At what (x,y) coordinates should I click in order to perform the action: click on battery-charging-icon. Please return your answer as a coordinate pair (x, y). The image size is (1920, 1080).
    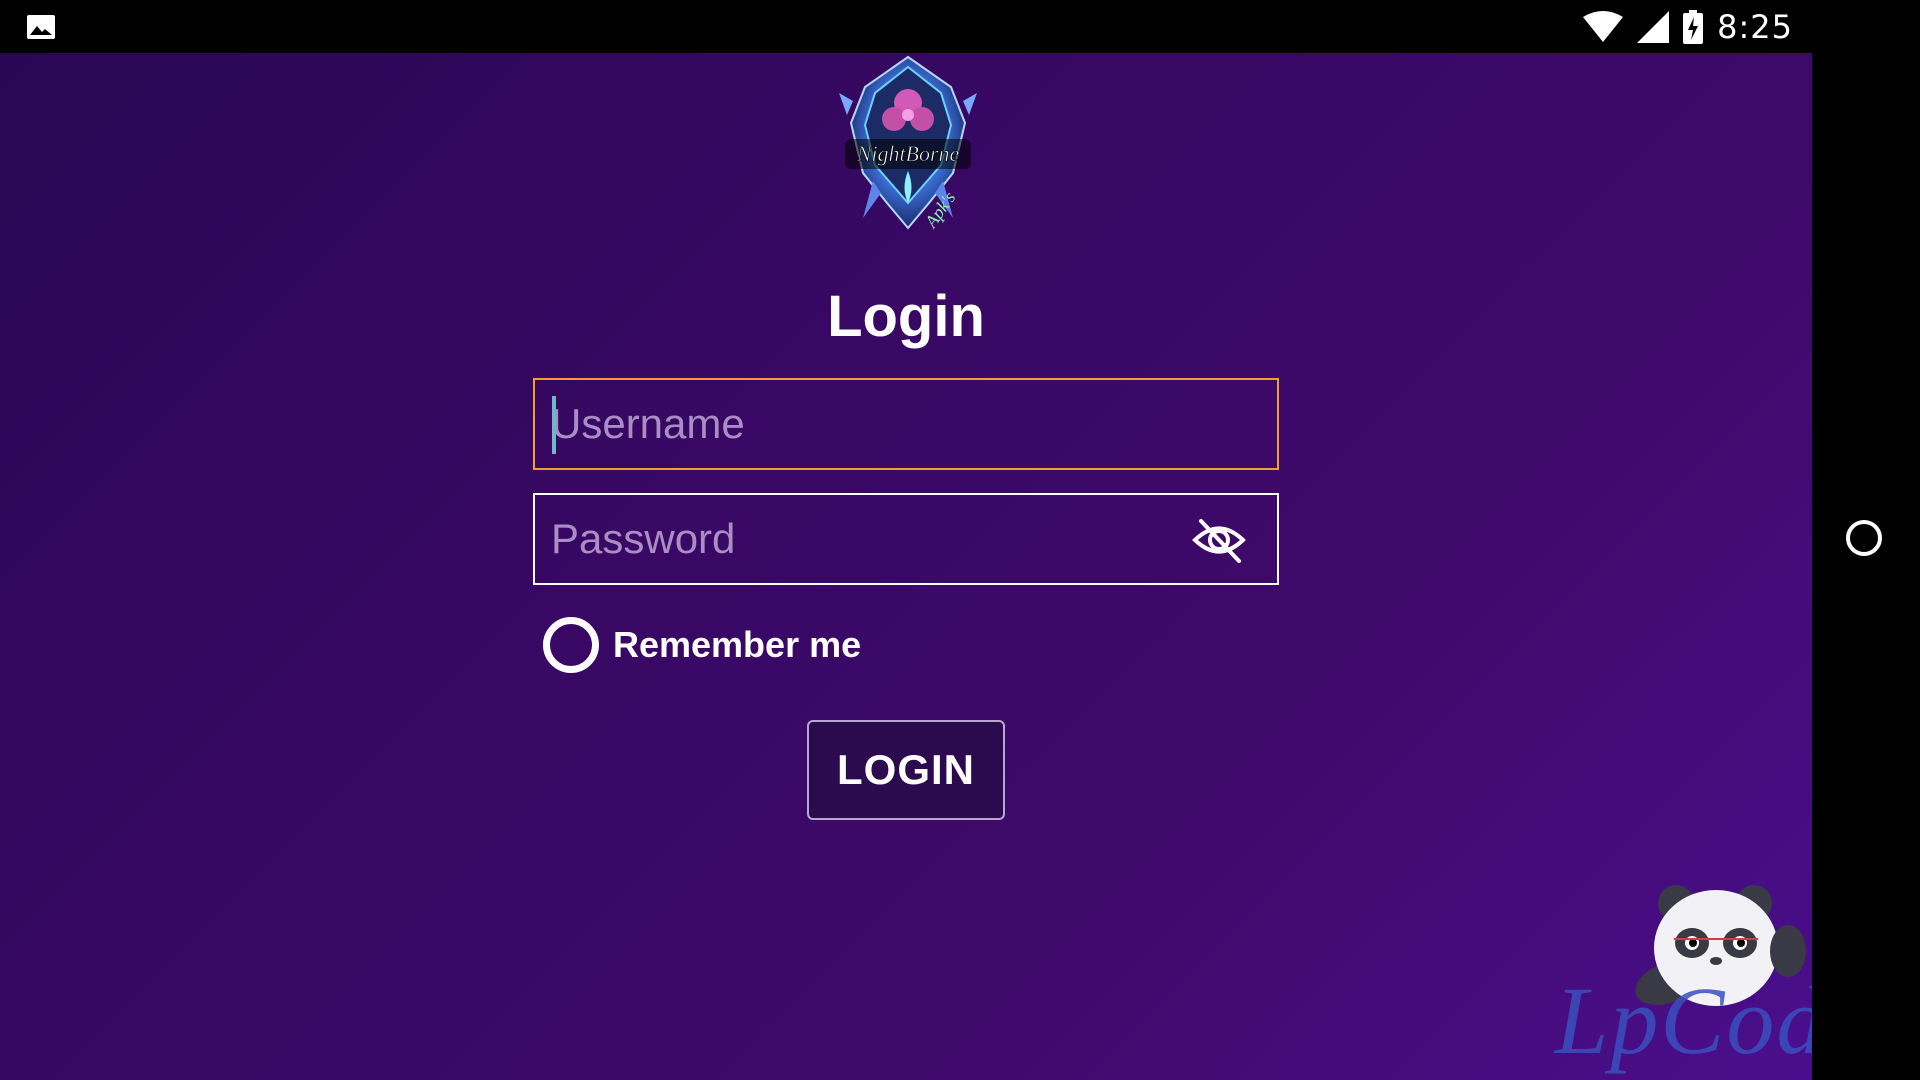
    Looking at the image, I should click on (1693, 27).